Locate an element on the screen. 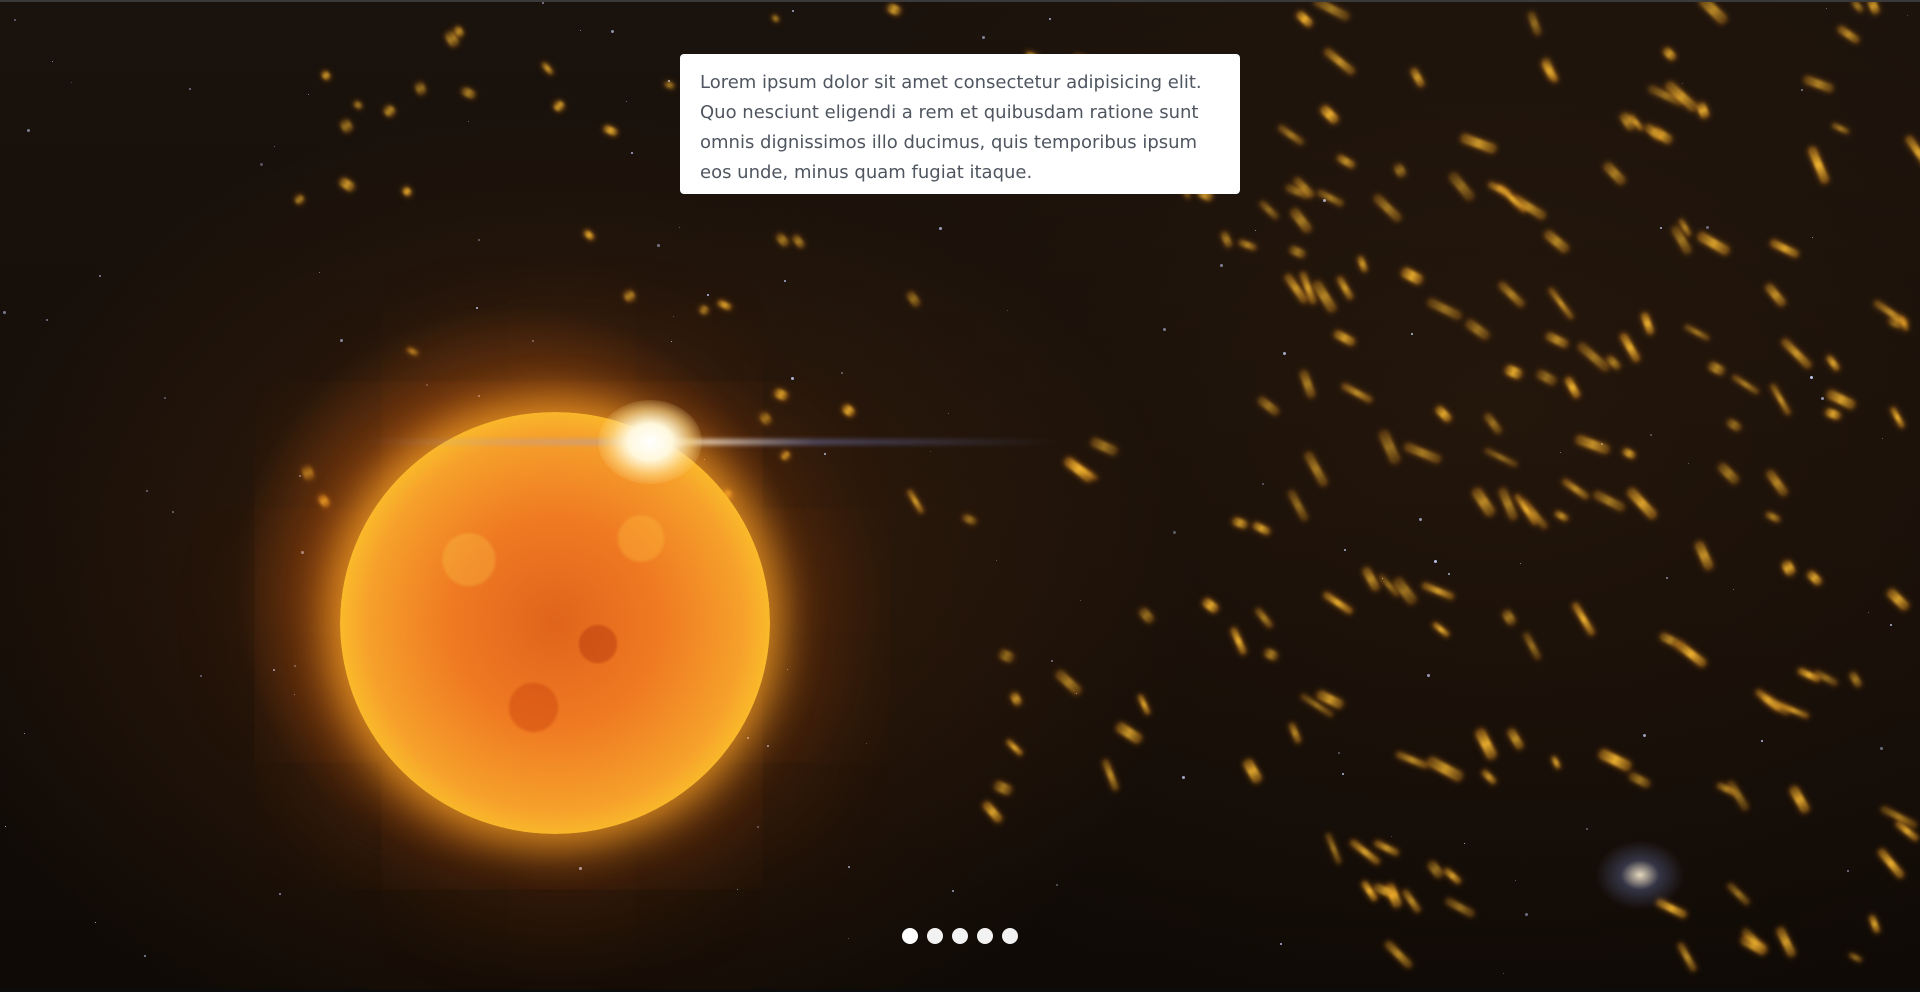  distant-star-glow is located at coordinates (1640, 875).